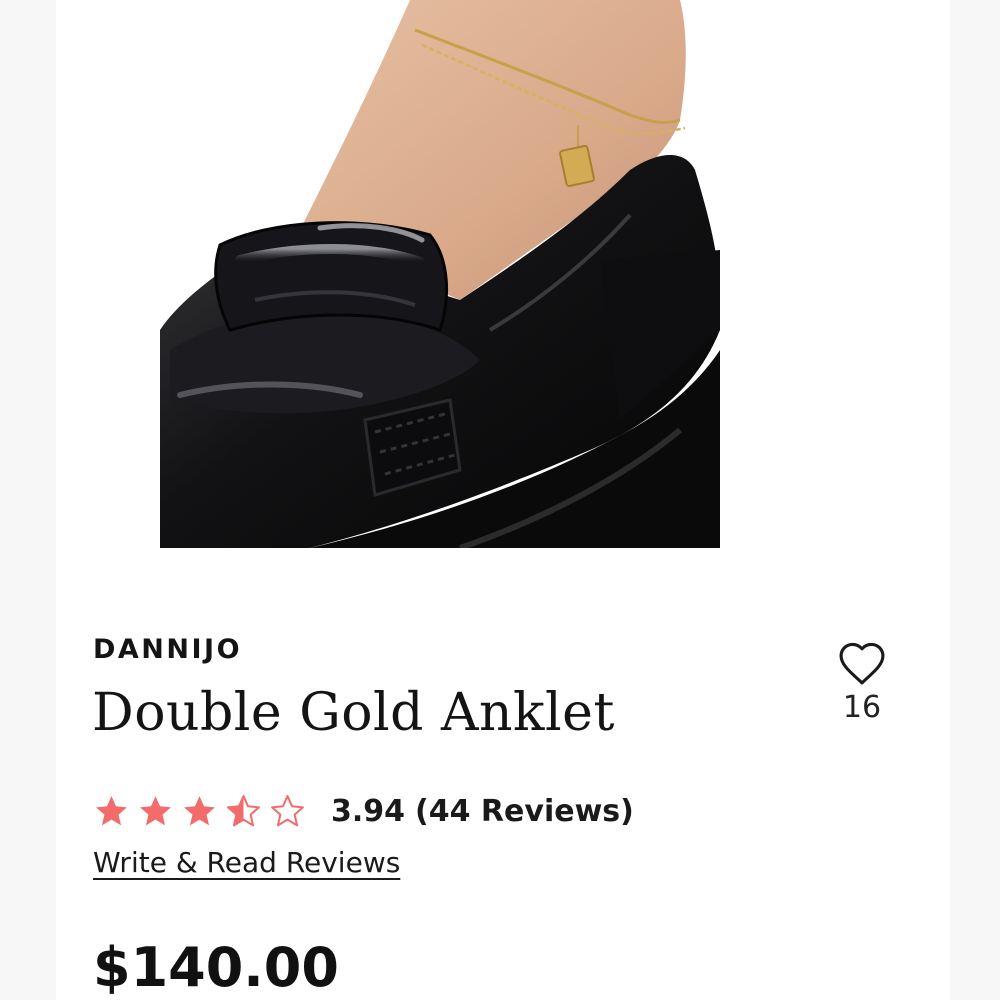  Describe the element at coordinates (353, 713) in the screenshot. I see `product-title: Double Gold Anklet` at that location.